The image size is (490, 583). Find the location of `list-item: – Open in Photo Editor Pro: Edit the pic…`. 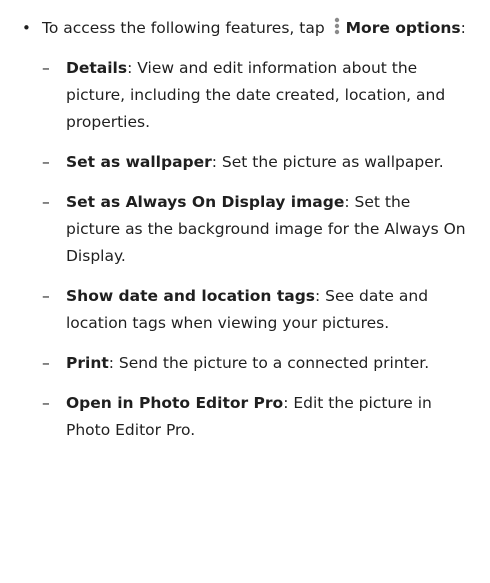

list-item: – Open in Photo Editor Pro: Edit the pic… is located at coordinates (245, 417).